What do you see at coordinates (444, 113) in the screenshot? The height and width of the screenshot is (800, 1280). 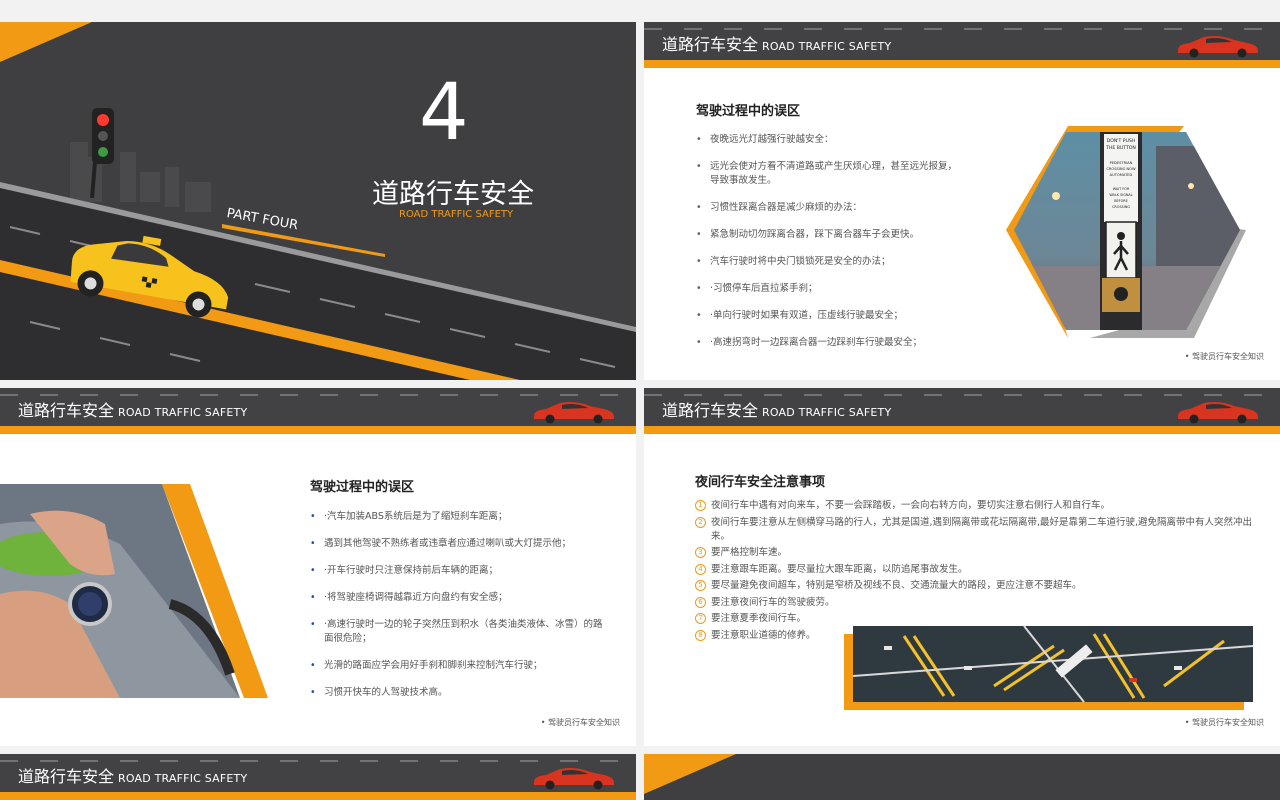 I see `part-number: 4` at bounding box center [444, 113].